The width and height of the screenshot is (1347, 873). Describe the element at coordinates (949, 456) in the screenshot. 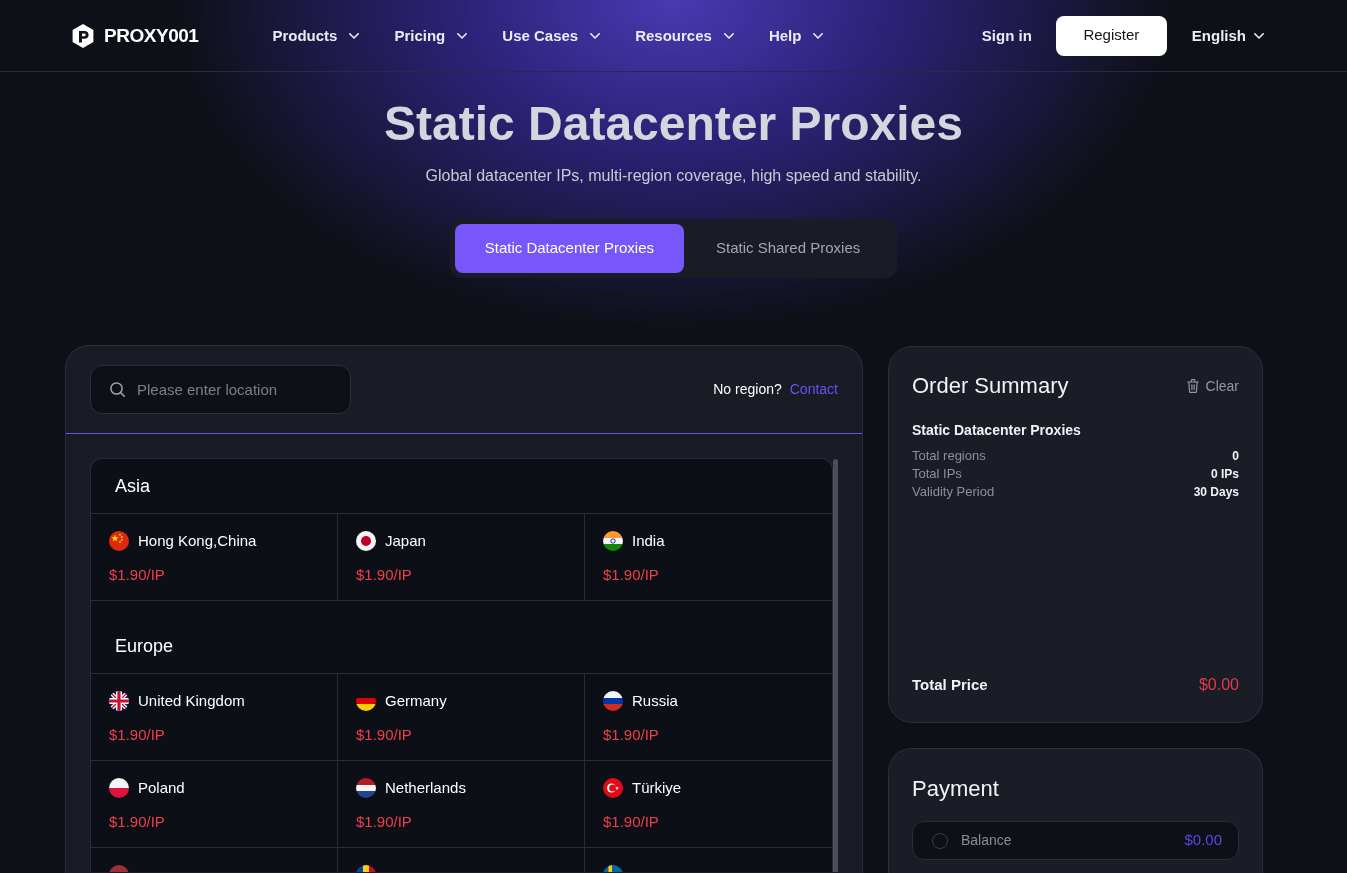

I see `summary-label: Total regions` at that location.